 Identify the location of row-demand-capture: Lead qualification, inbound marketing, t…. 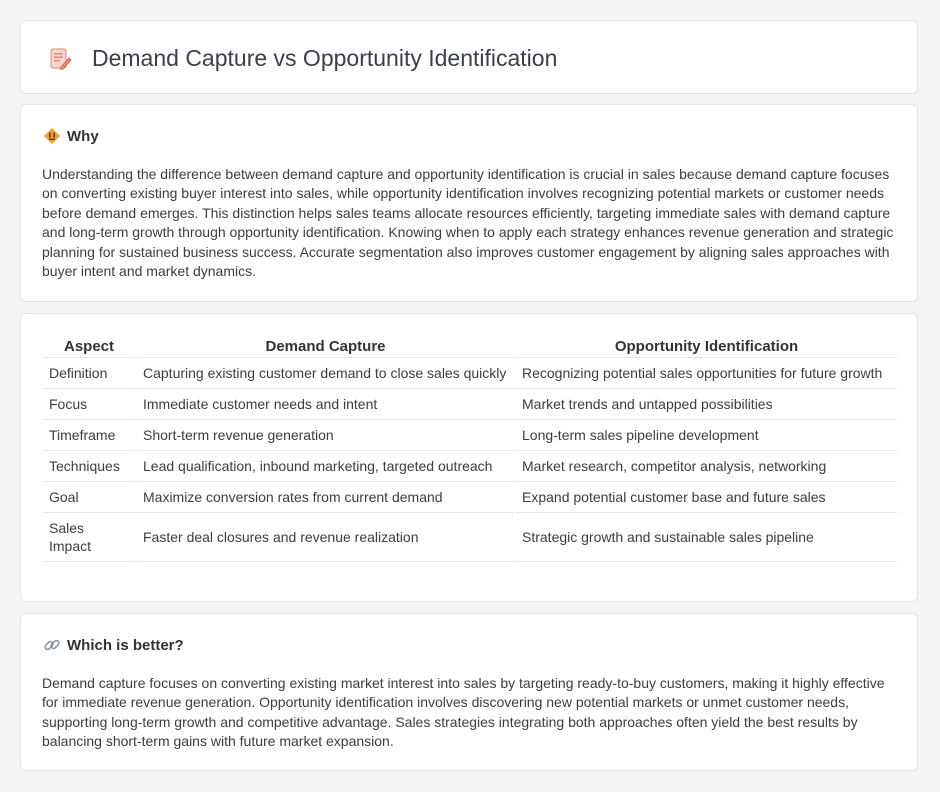
(325, 466).